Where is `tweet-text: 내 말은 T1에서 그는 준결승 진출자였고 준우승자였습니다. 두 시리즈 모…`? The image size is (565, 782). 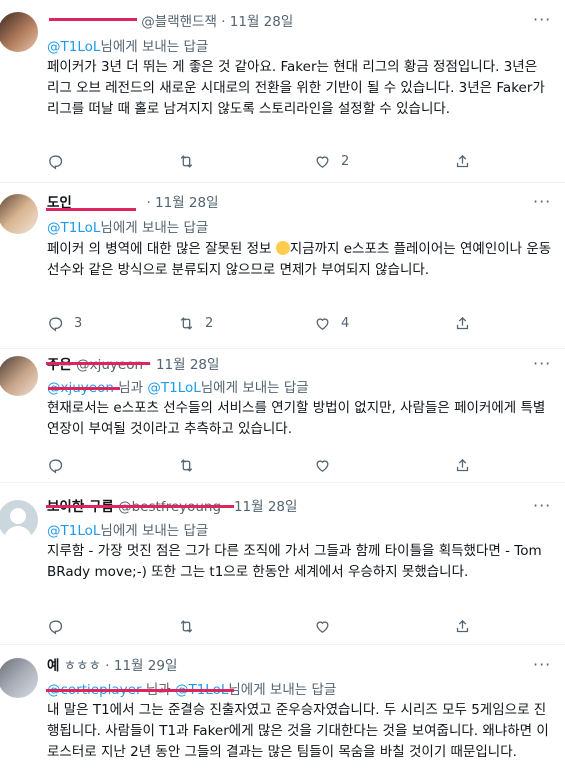 tweet-text: 내 말은 T1에서 그는 준결승 진출자였고 준우승자였습니다. 두 시리즈 모… is located at coordinates (298, 731).